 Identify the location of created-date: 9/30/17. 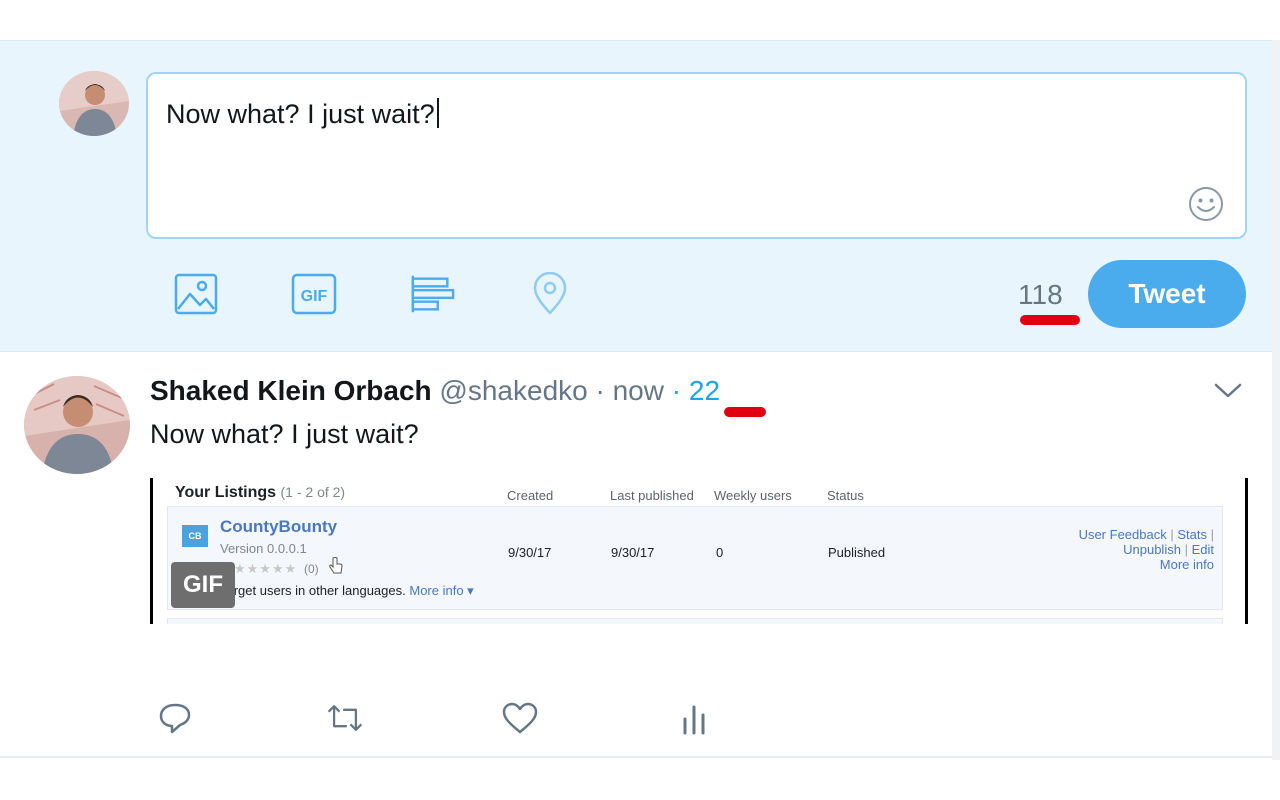
(530, 552).